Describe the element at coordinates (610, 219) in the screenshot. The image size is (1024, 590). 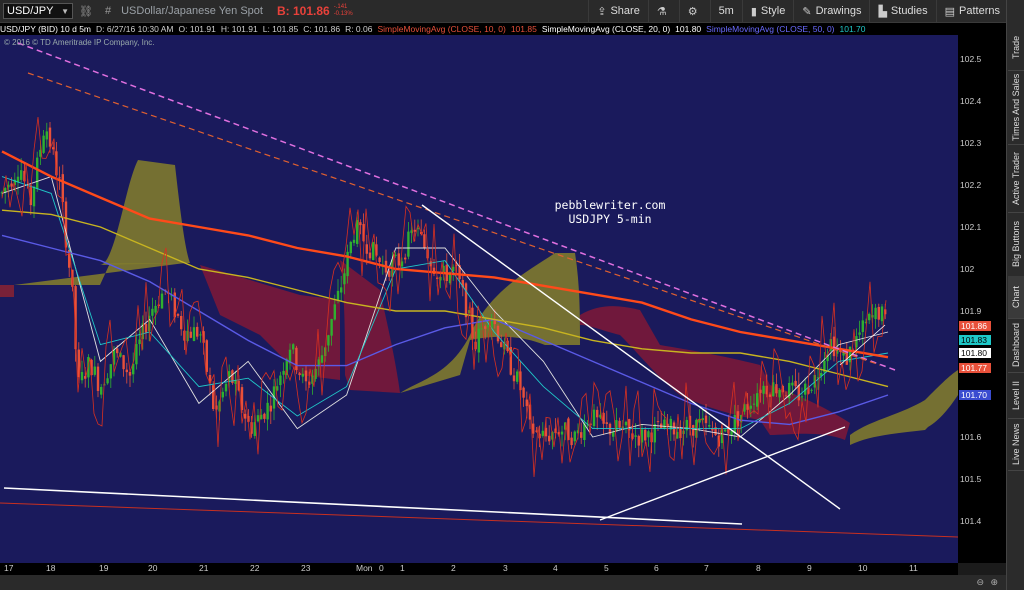
I see `watermark-line2: USDJPY 5-min` at that location.